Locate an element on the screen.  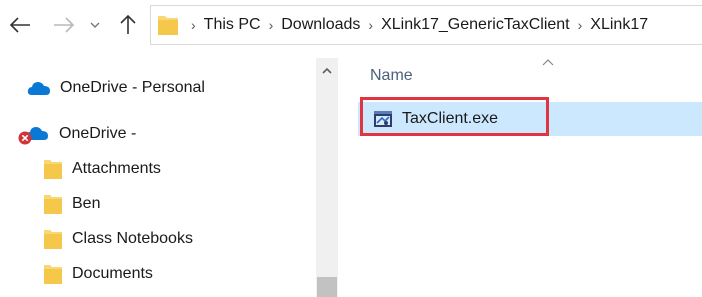
breadcrumb-downloads: Downloads is located at coordinates (320, 25).